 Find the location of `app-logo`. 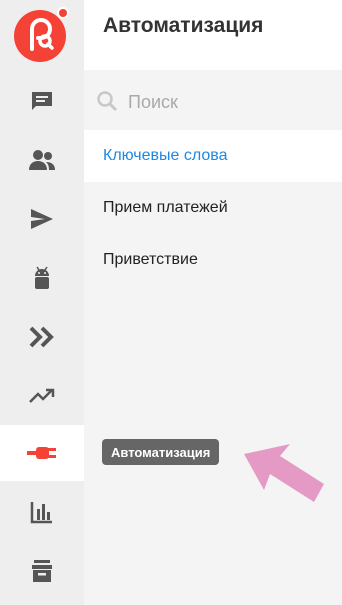

app-logo is located at coordinates (42, 34).